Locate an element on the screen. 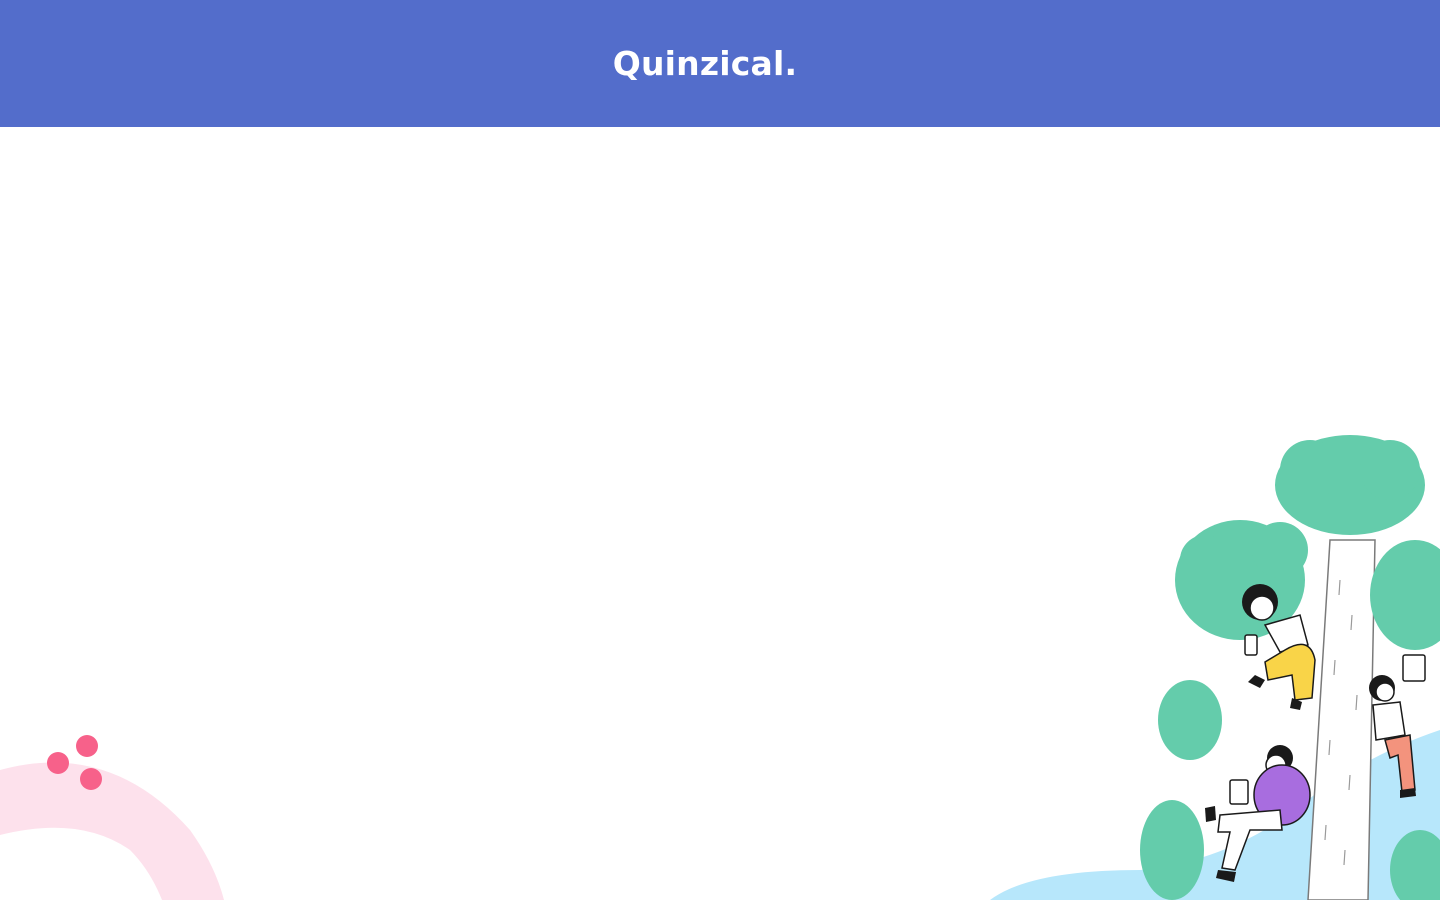  pink-arc-decoration is located at coordinates (112, 817).